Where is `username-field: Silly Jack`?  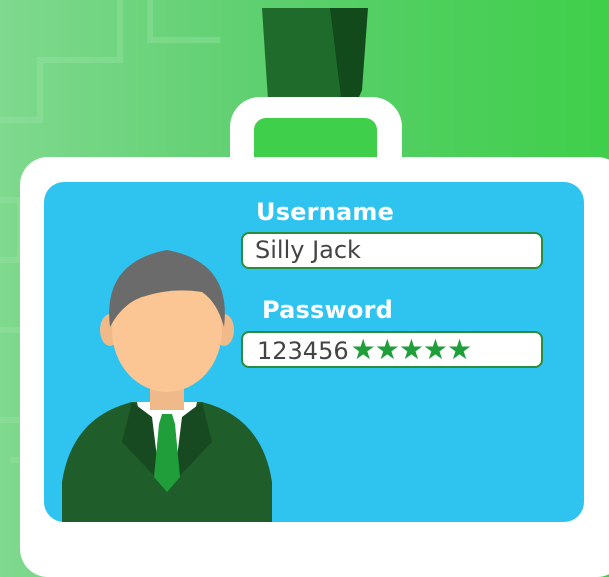
username-field: Silly Jack is located at coordinates (392, 250).